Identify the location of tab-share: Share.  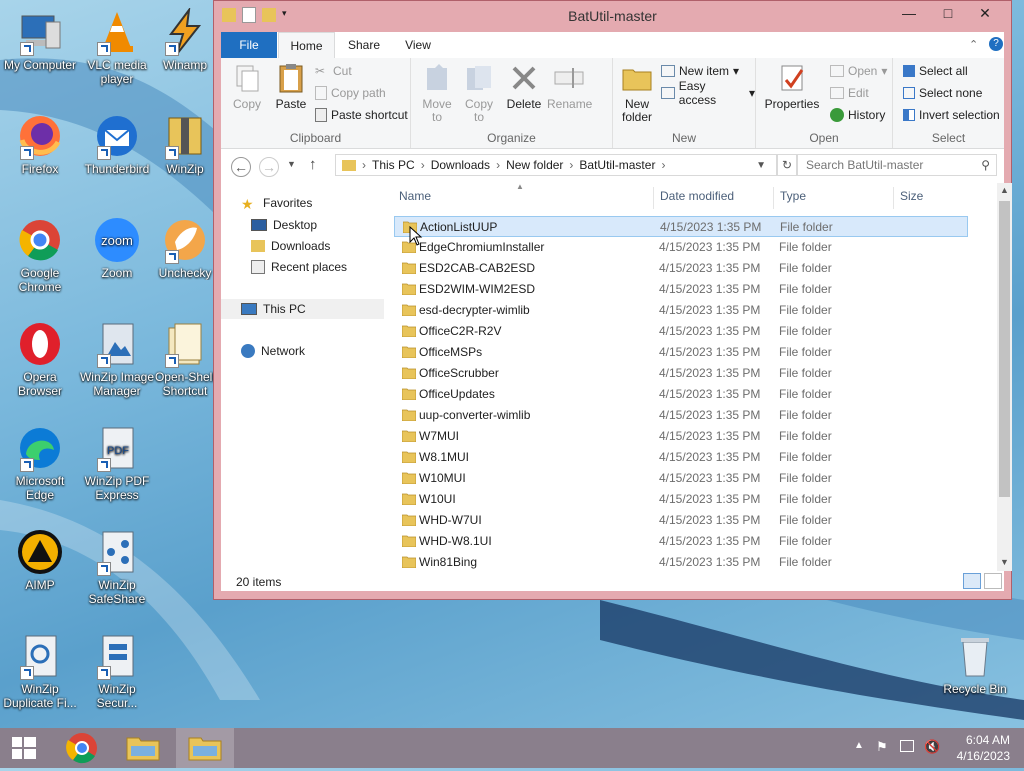
(364, 45).